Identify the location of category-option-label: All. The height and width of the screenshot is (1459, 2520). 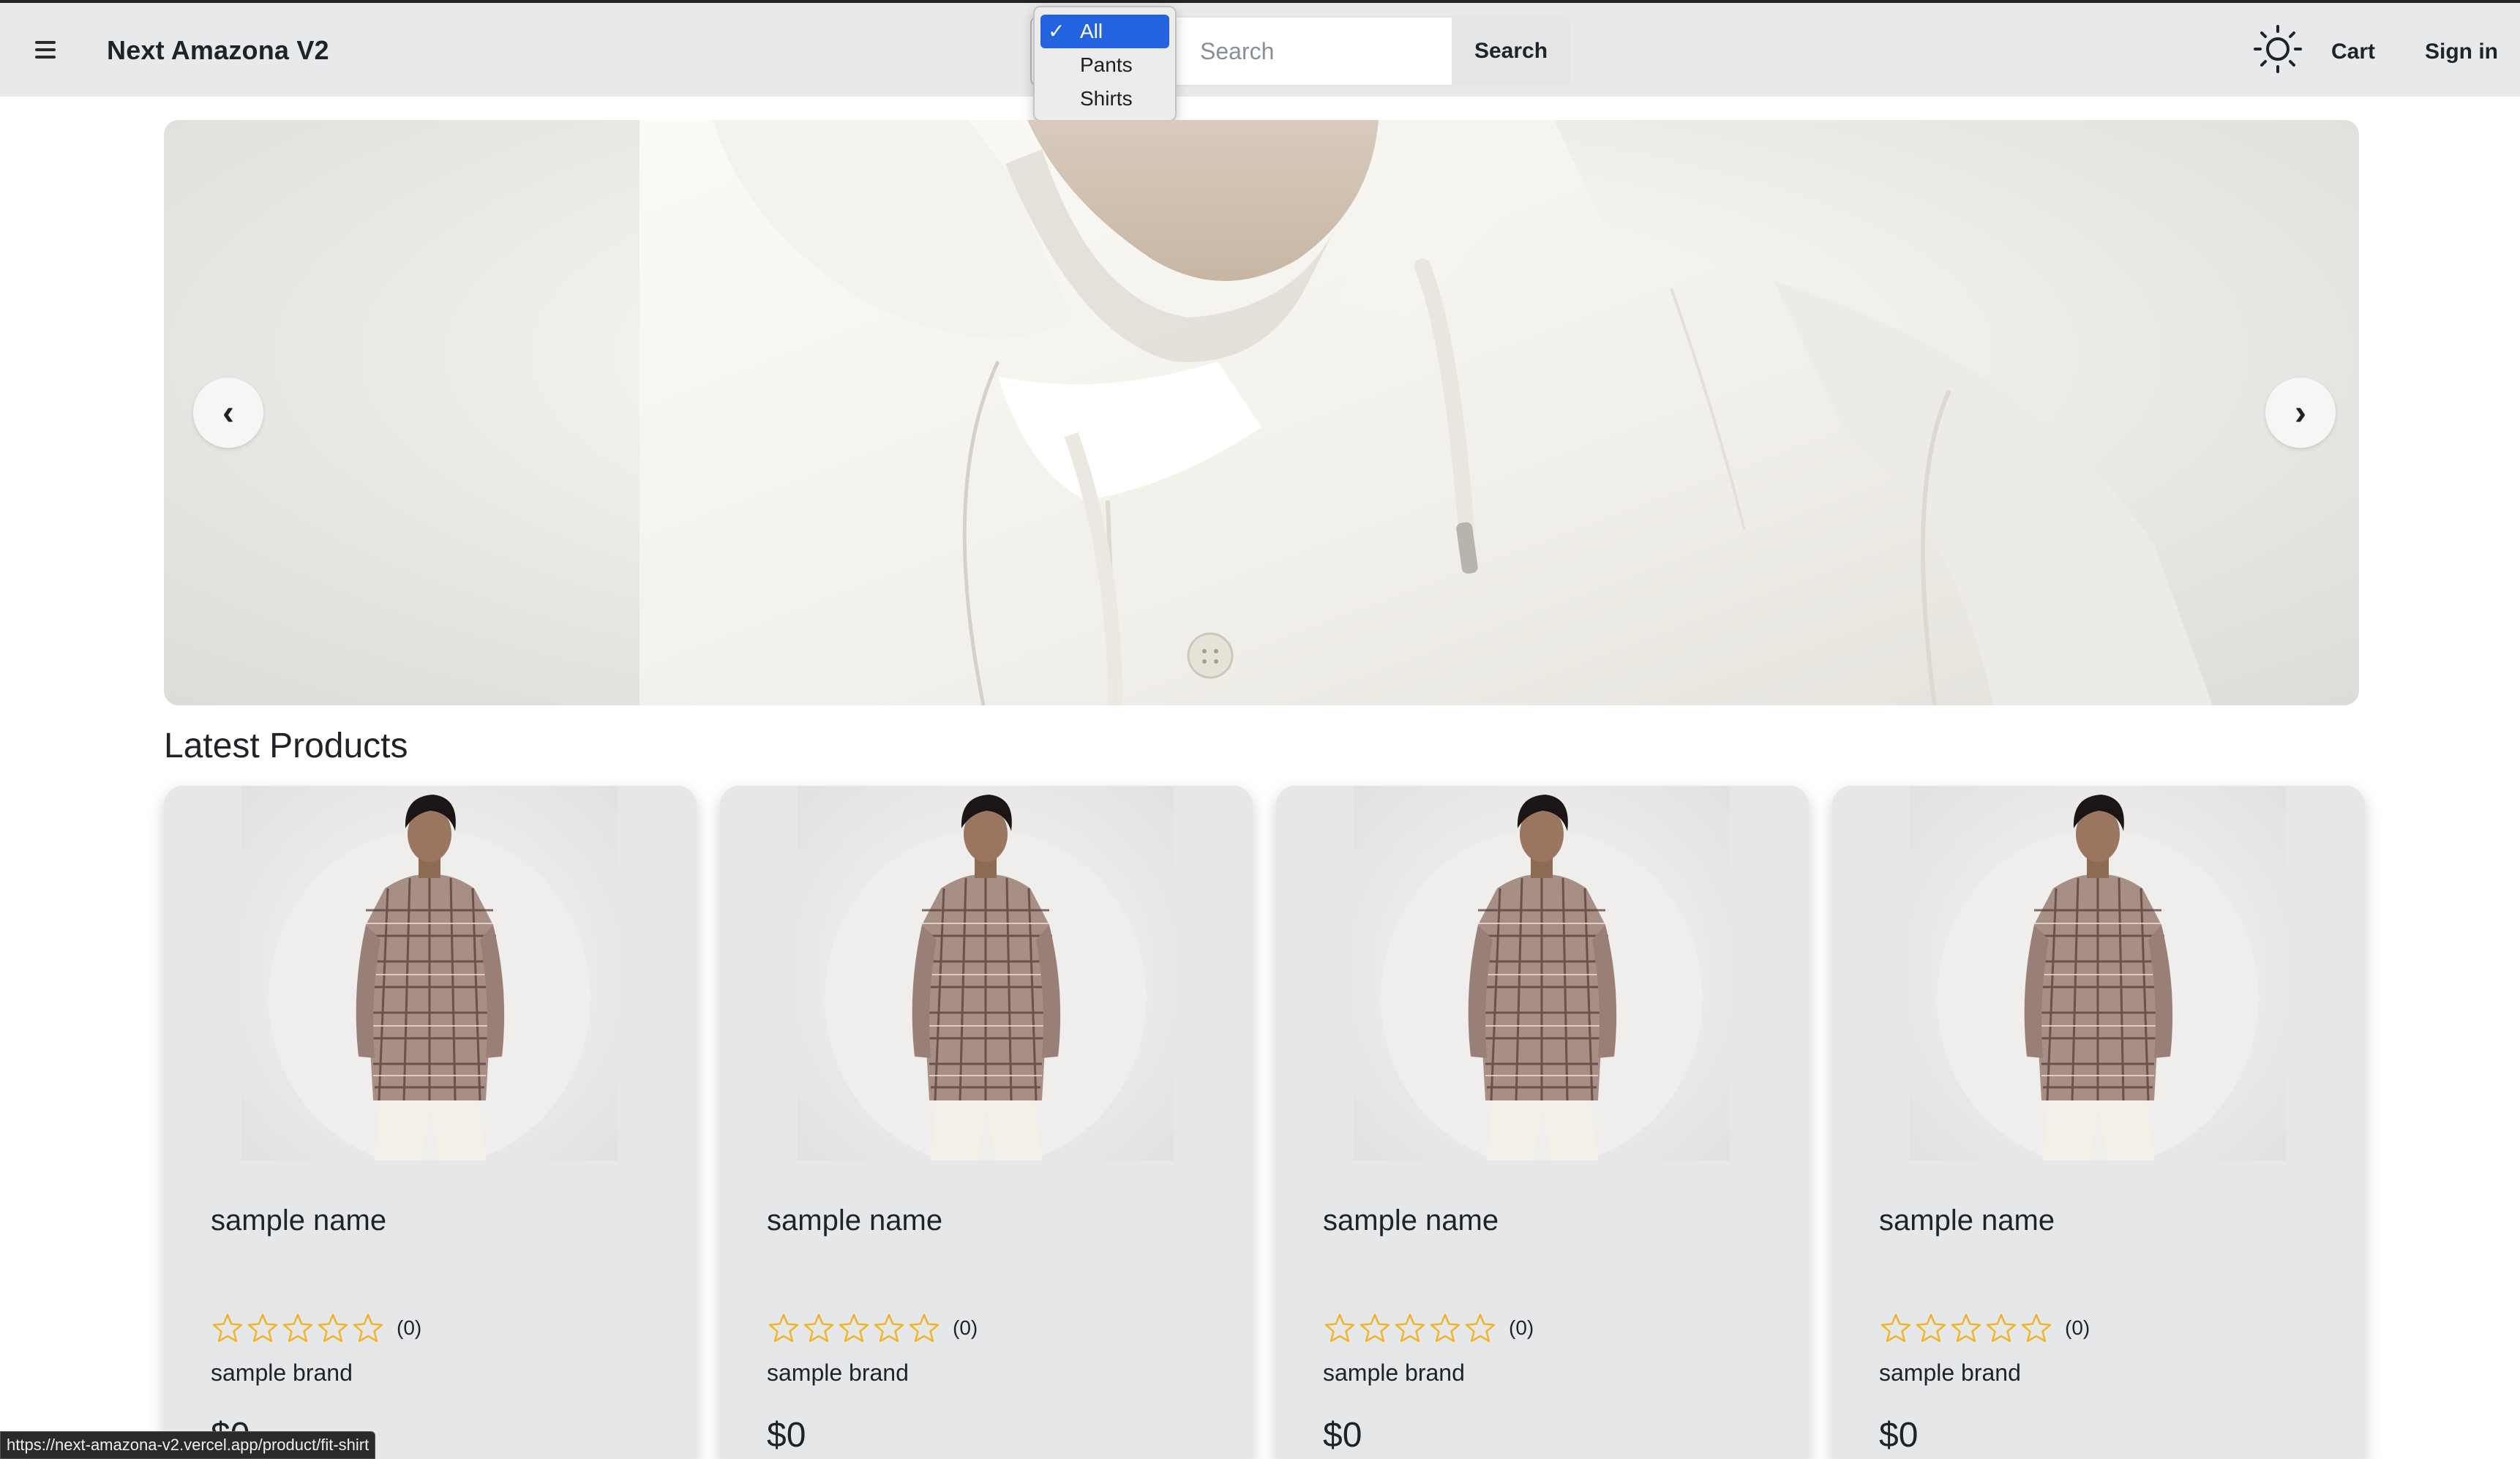
(1091, 31).